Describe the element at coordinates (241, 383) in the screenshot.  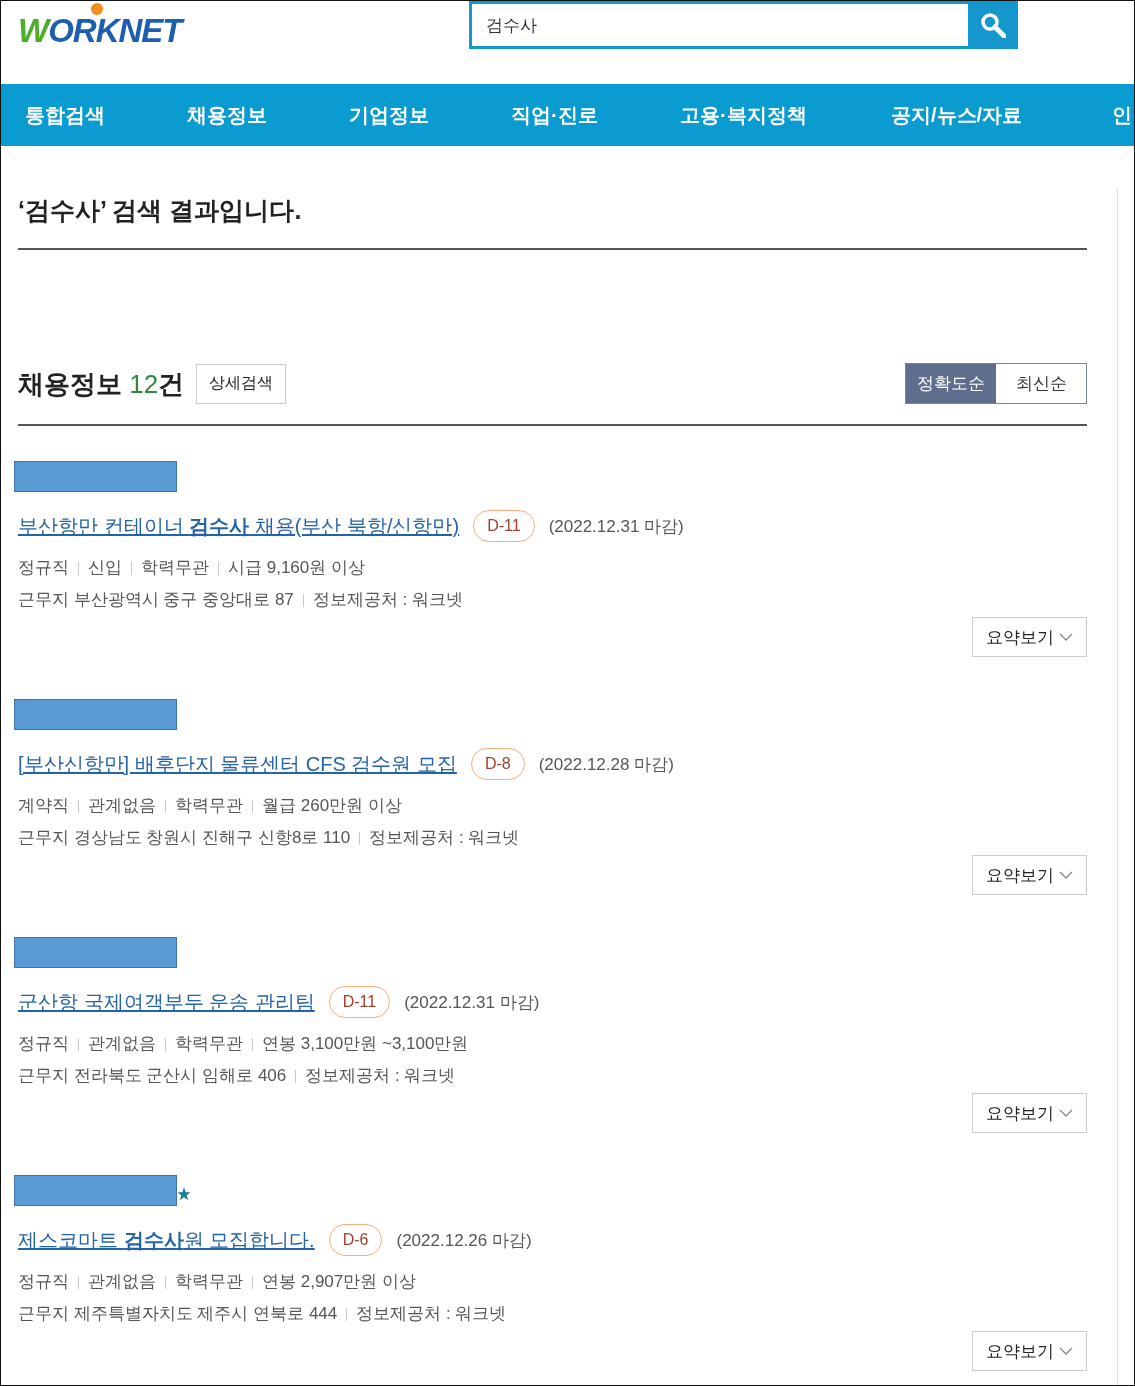
I see `detail-search-button: 상세검색` at that location.